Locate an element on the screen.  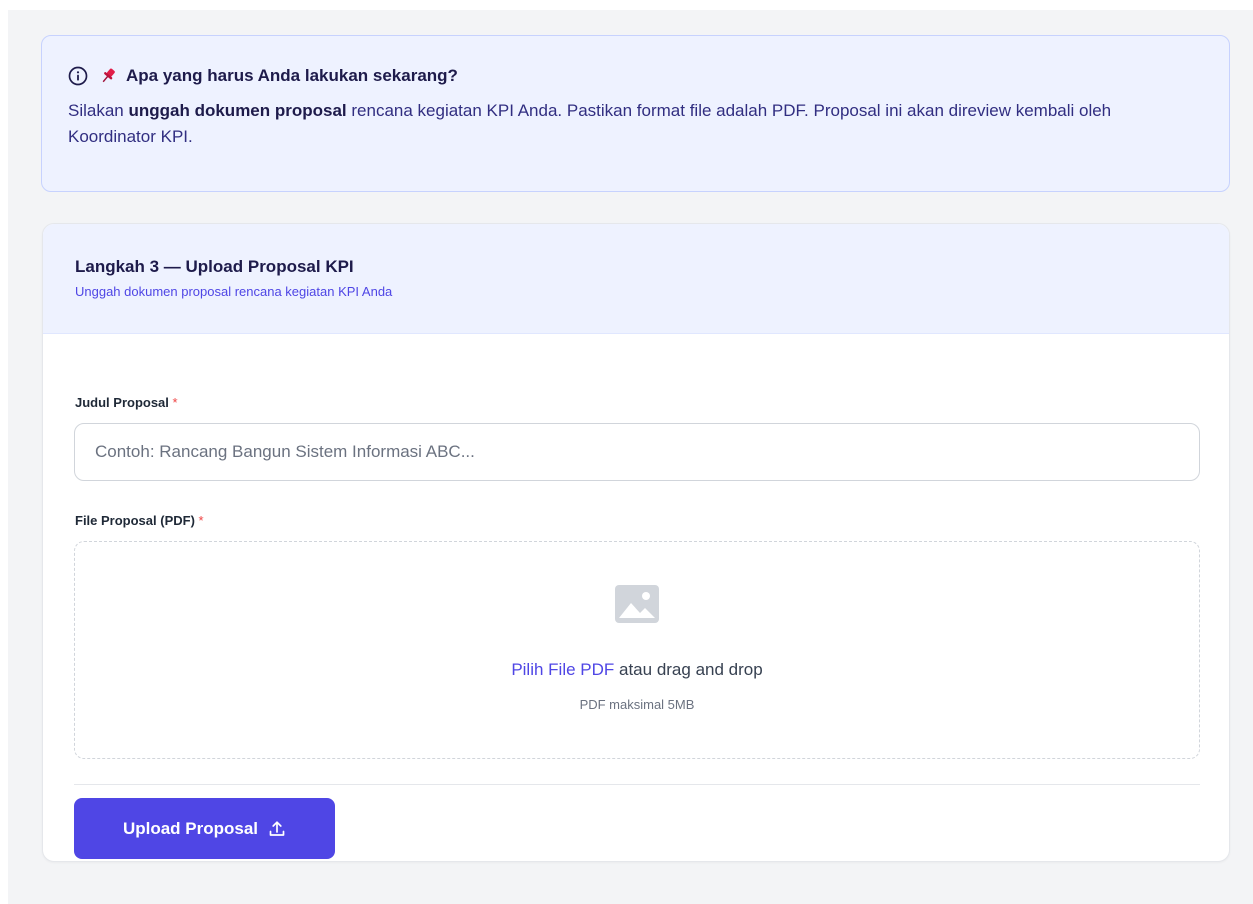
info-title: Apa yang harus Anda lakukan sekarang? is located at coordinates (292, 75).